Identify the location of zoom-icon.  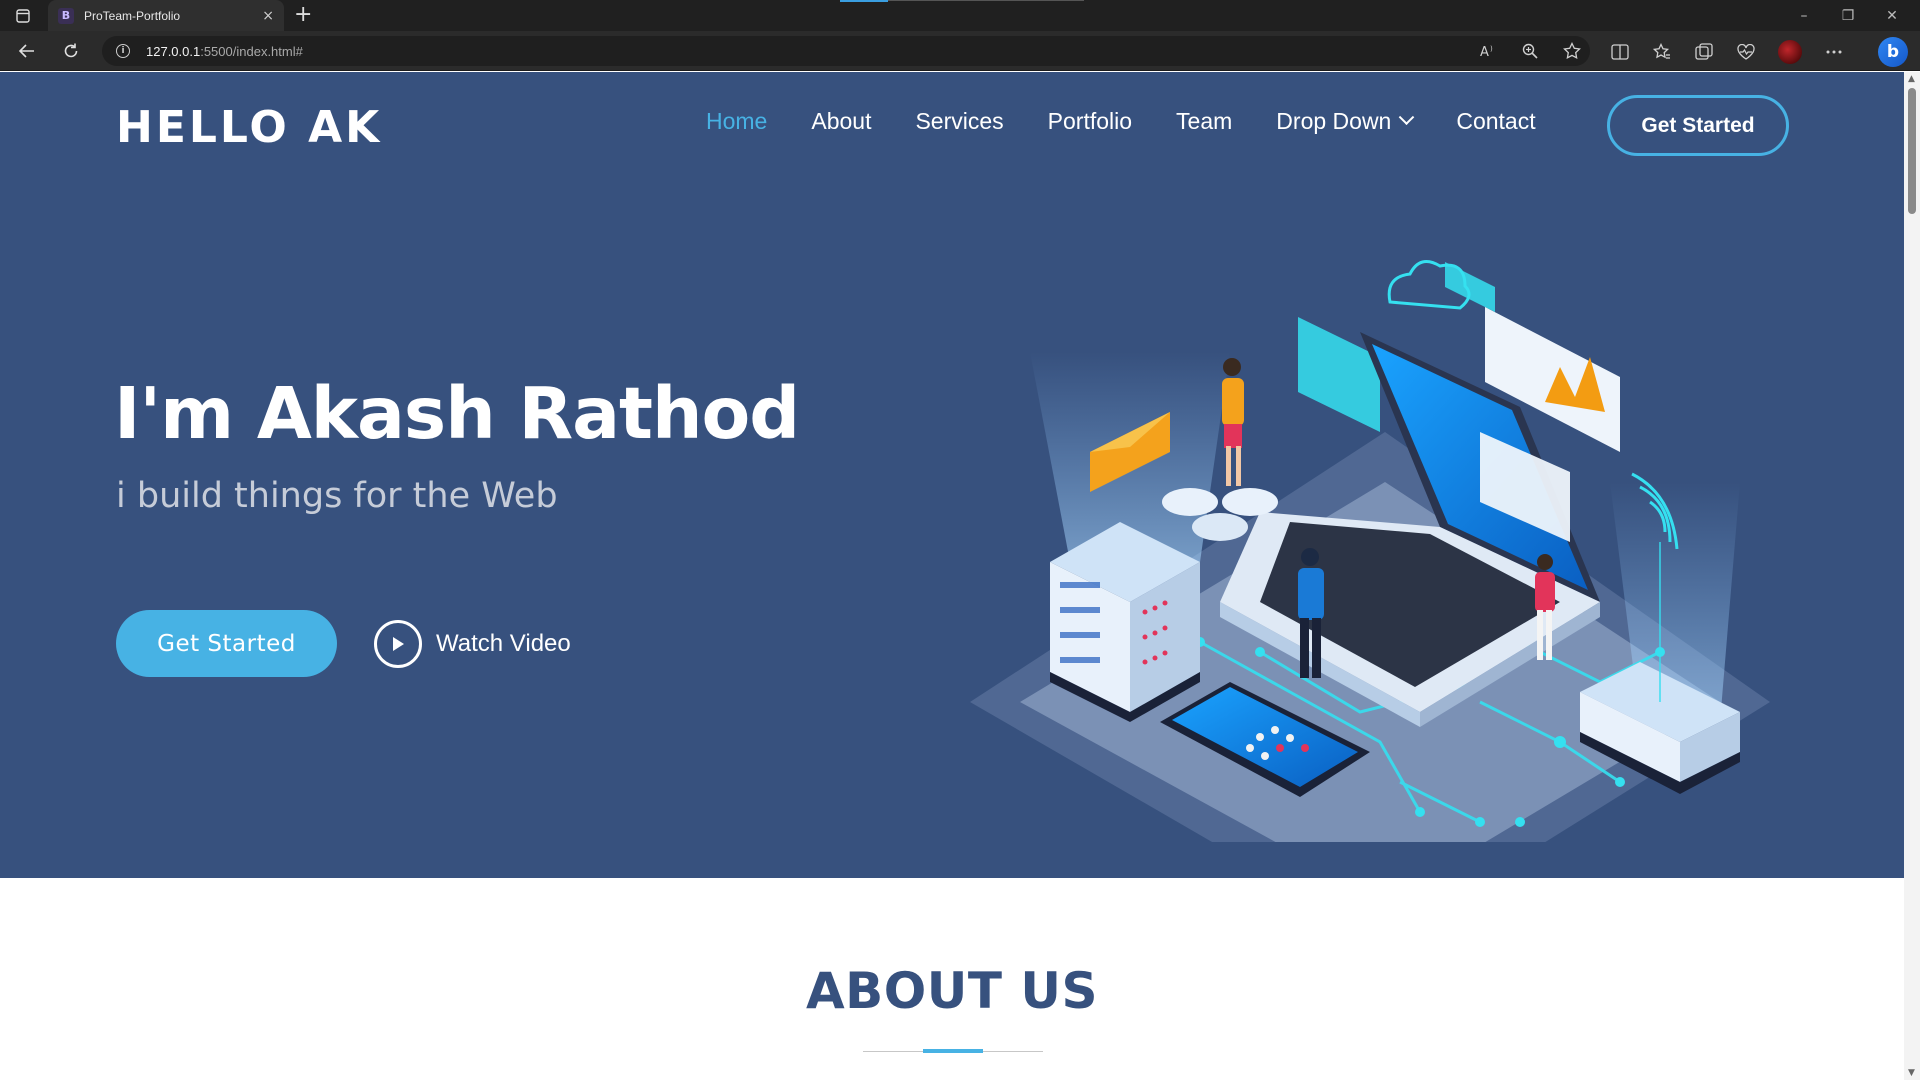
(1530, 51).